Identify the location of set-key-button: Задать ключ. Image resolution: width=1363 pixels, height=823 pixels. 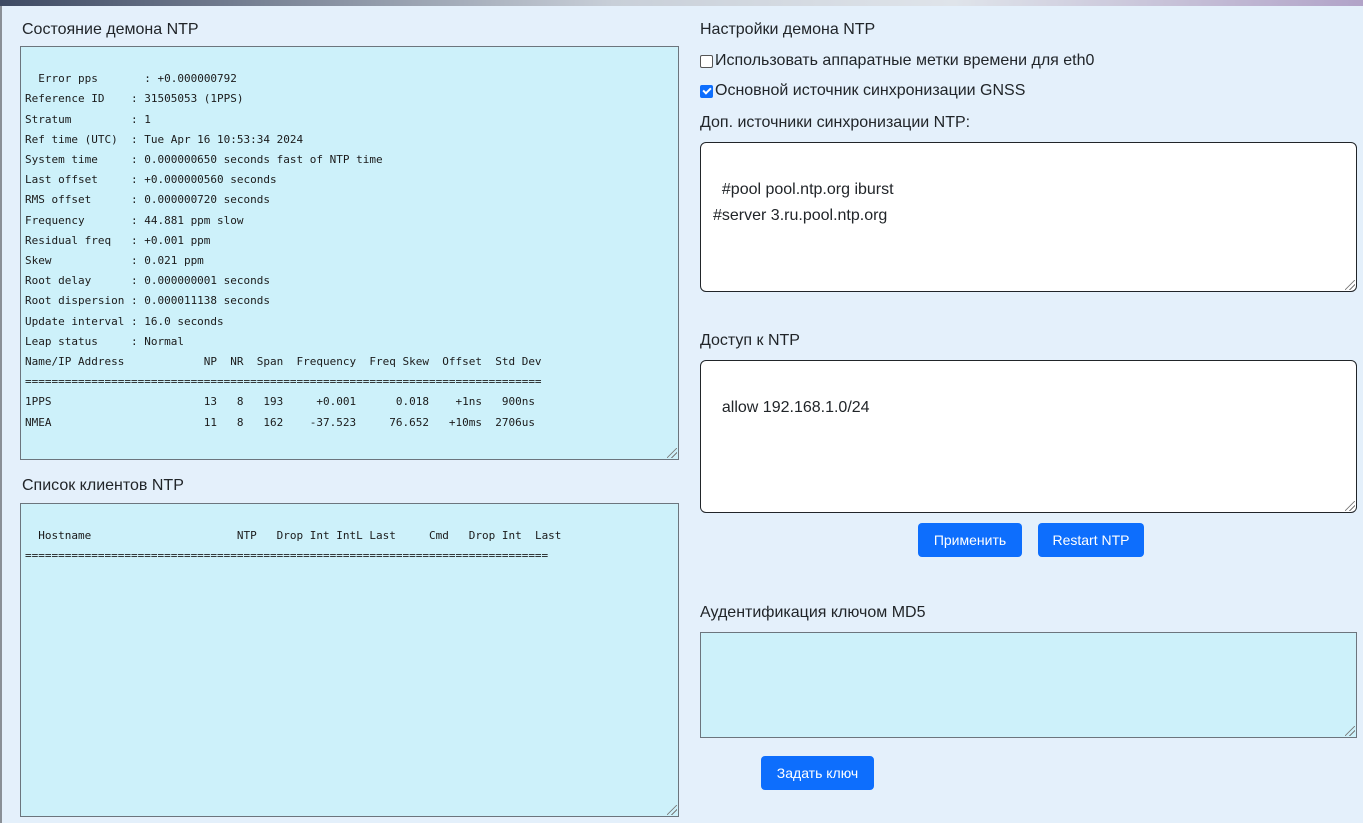
(817, 773).